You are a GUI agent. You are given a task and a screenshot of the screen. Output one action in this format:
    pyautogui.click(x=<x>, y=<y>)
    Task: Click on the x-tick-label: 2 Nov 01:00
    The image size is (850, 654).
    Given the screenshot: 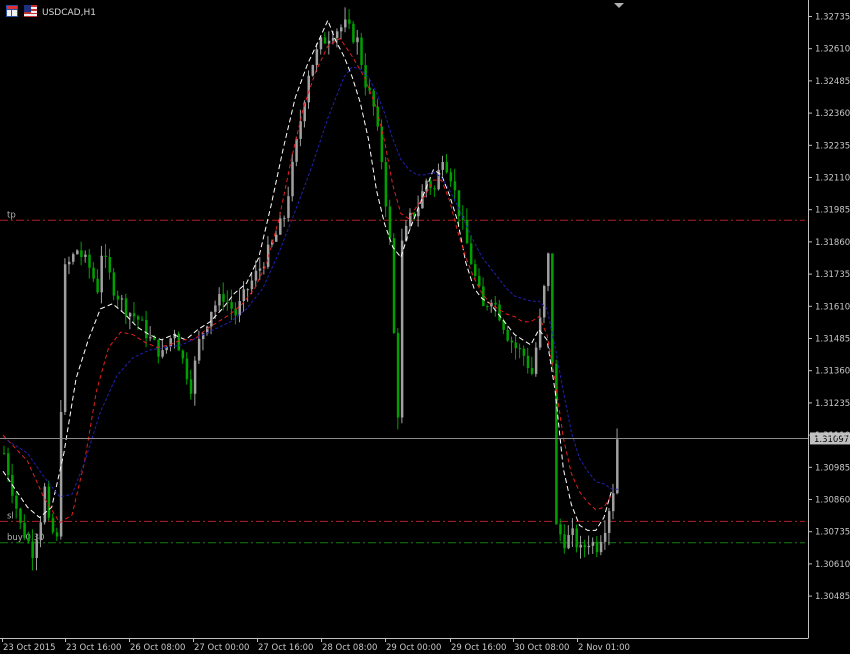 What is the action you would take?
    pyautogui.click(x=604, y=648)
    